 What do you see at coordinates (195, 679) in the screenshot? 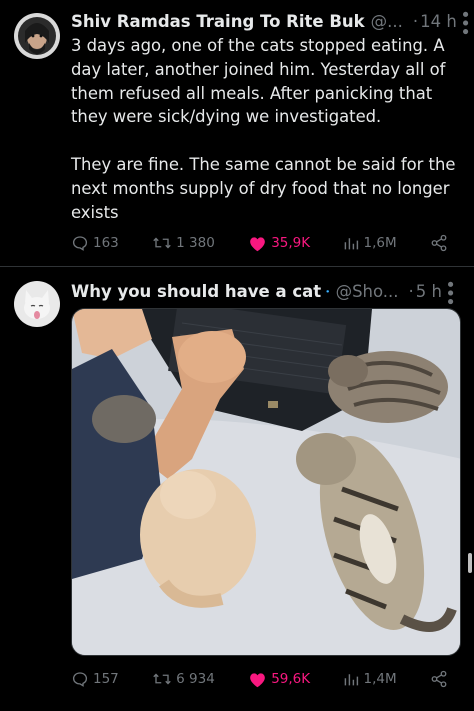
I see `repost-count: 6 934` at bounding box center [195, 679].